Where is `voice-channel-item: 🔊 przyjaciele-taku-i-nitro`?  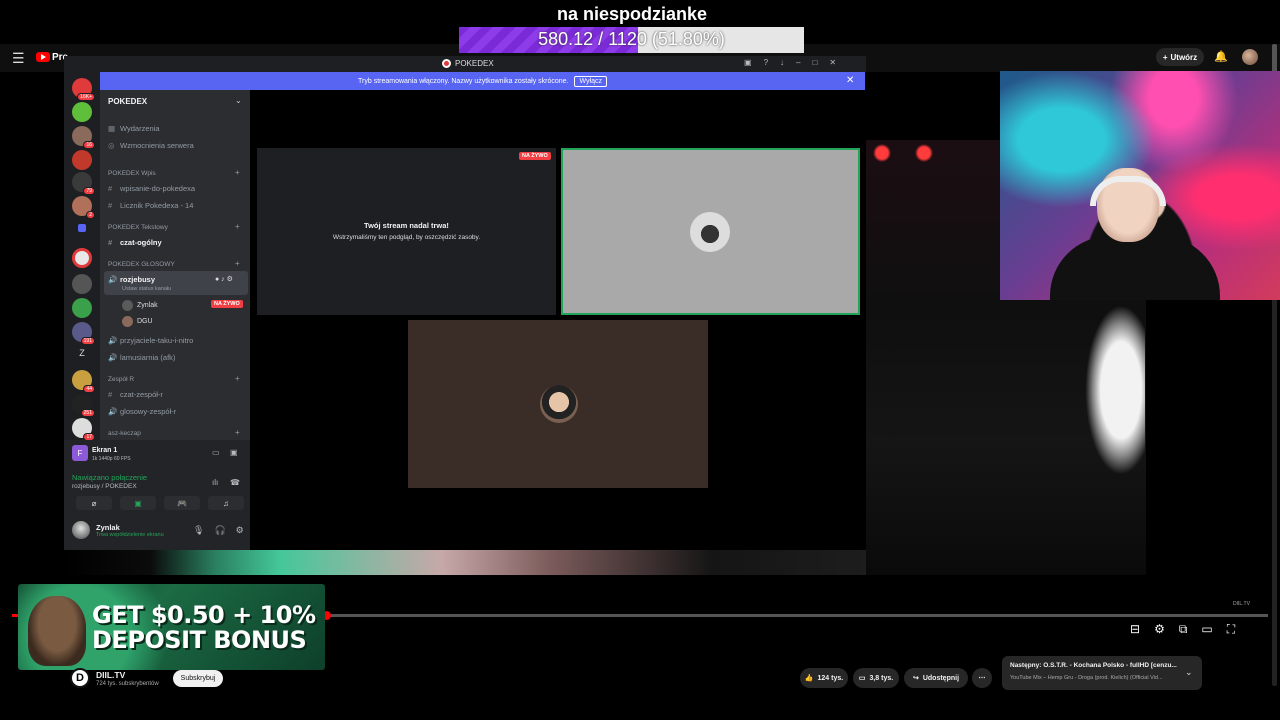 voice-channel-item: 🔊 przyjaciele-taku-i-nitro is located at coordinates (150, 340).